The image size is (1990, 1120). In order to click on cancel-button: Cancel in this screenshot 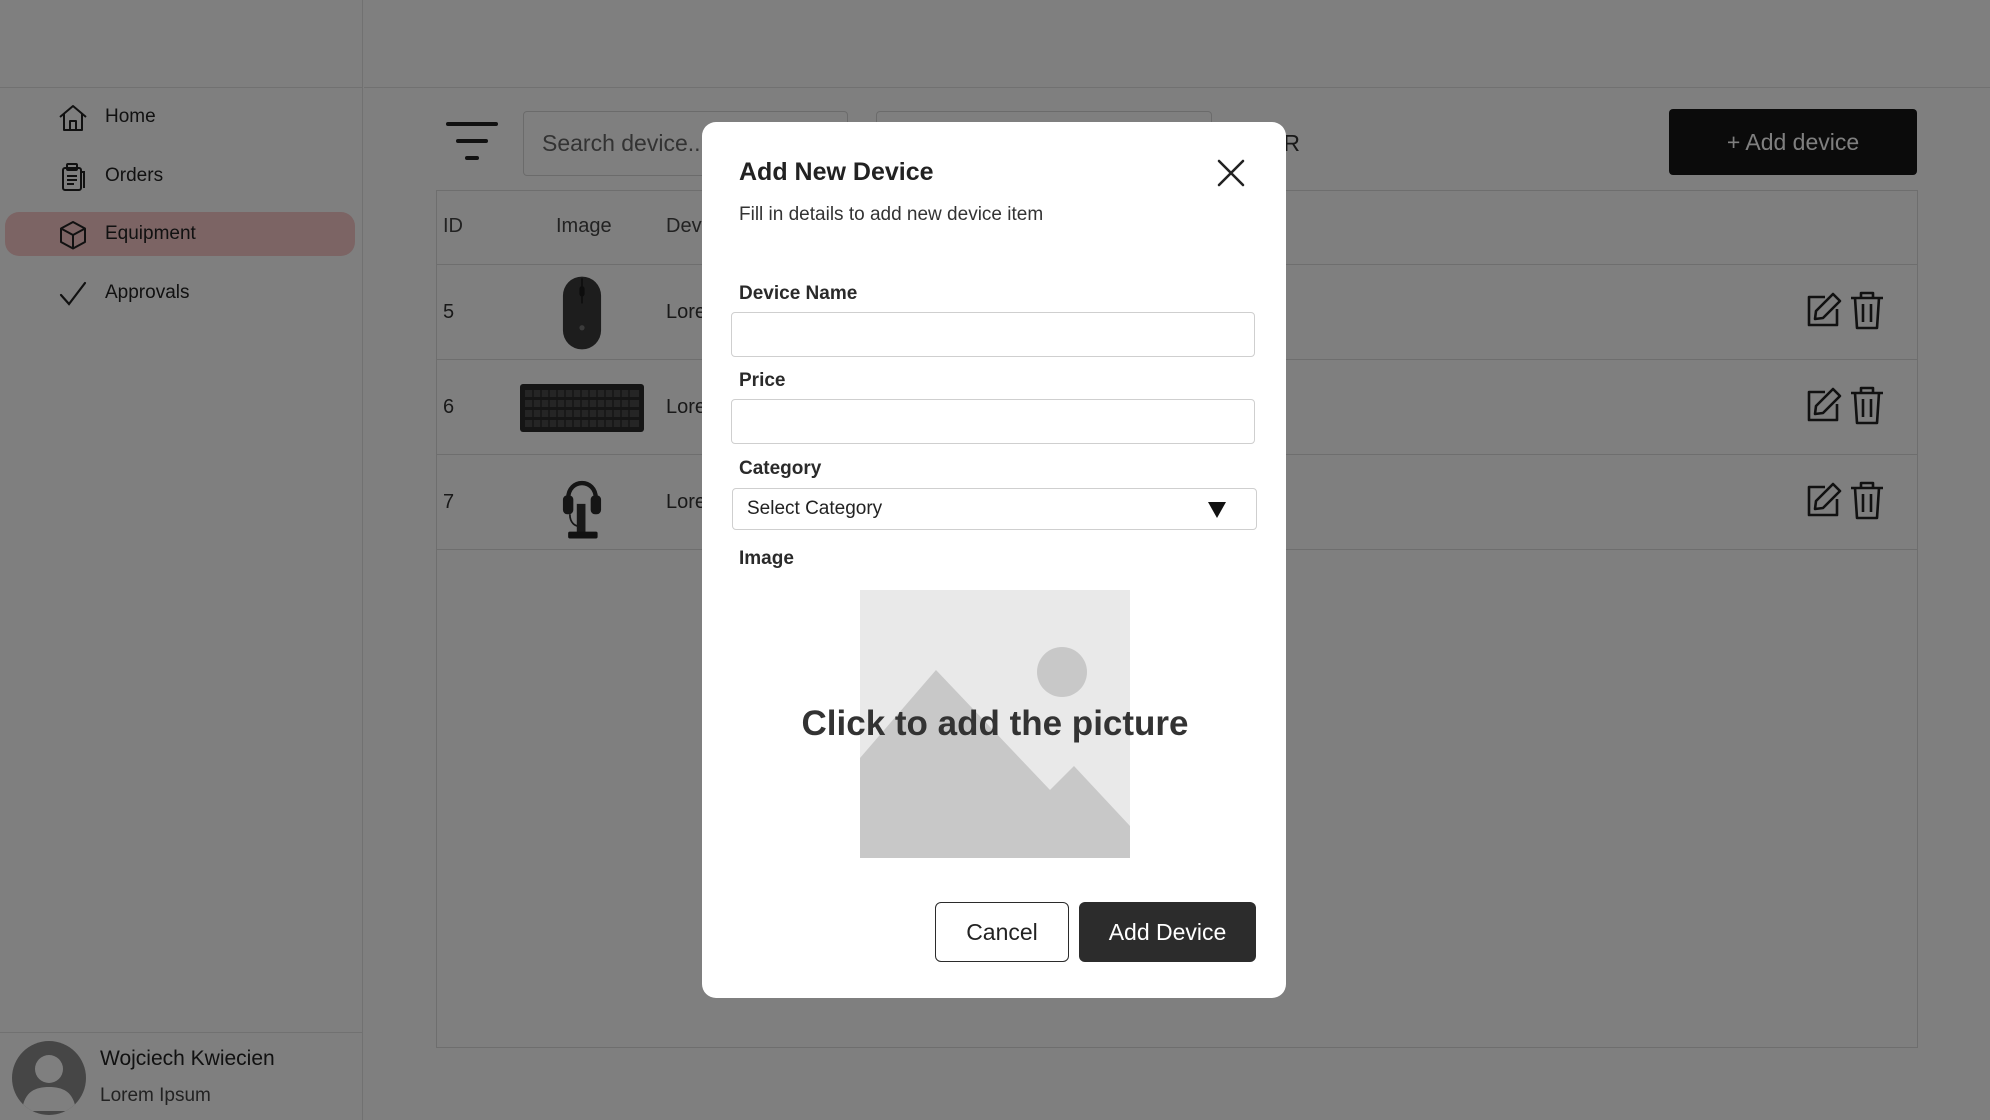, I will do `click(1002, 932)`.